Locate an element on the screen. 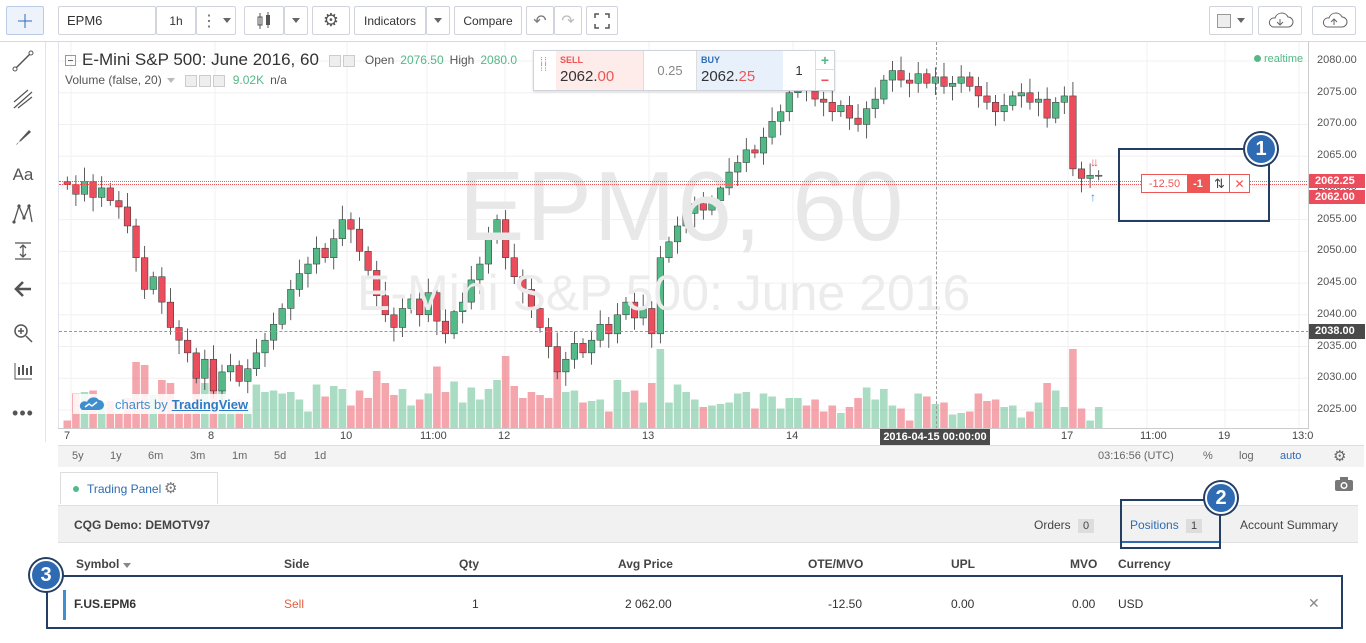 This screenshot has width=1366, height=643. more-tools-button: ••• is located at coordinates (23, 413).